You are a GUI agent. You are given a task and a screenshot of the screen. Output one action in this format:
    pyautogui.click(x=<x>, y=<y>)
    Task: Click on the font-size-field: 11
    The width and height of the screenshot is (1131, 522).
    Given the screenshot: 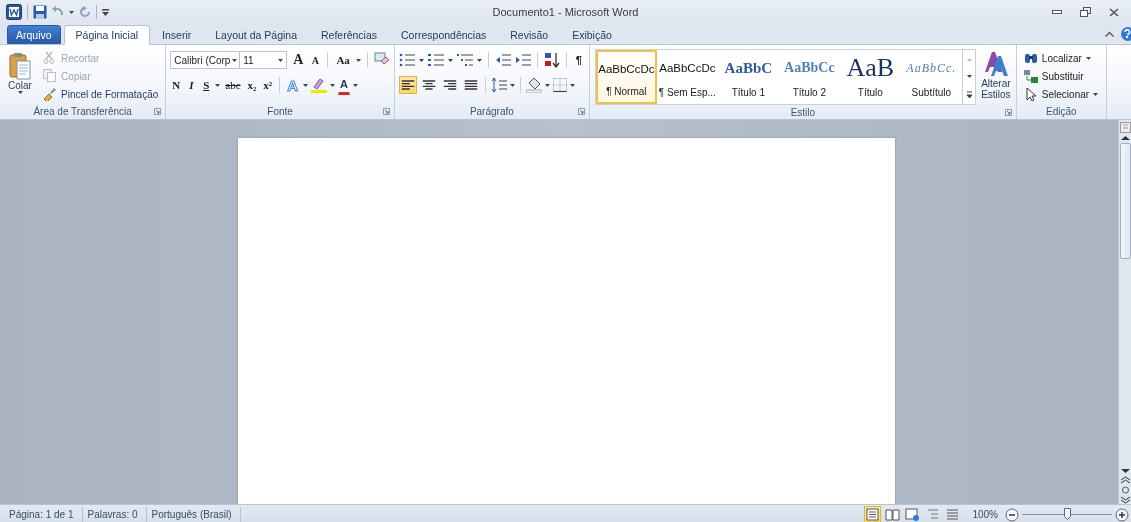 What is the action you would take?
    pyautogui.click(x=263, y=60)
    